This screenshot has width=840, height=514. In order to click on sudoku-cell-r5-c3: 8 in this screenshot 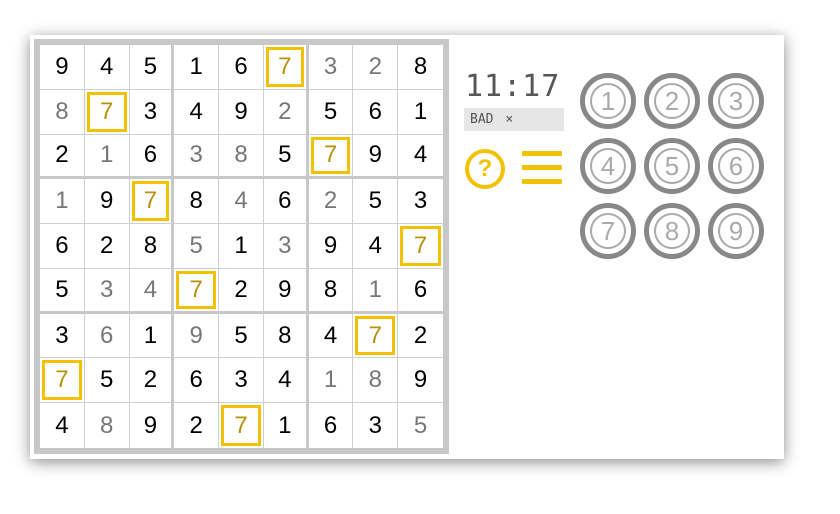, I will do `click(152, 246)`.